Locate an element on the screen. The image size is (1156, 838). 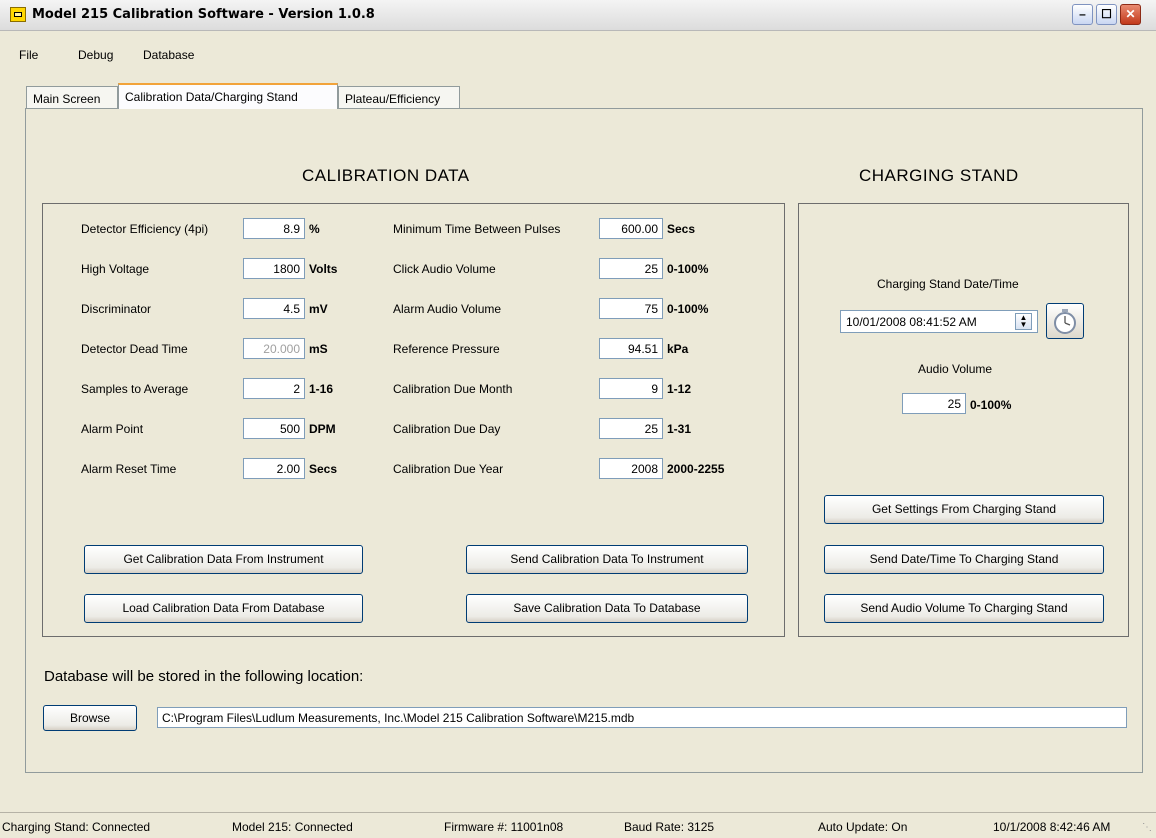
field-label: Calibration Due Month is located at coordinates (453, 389).